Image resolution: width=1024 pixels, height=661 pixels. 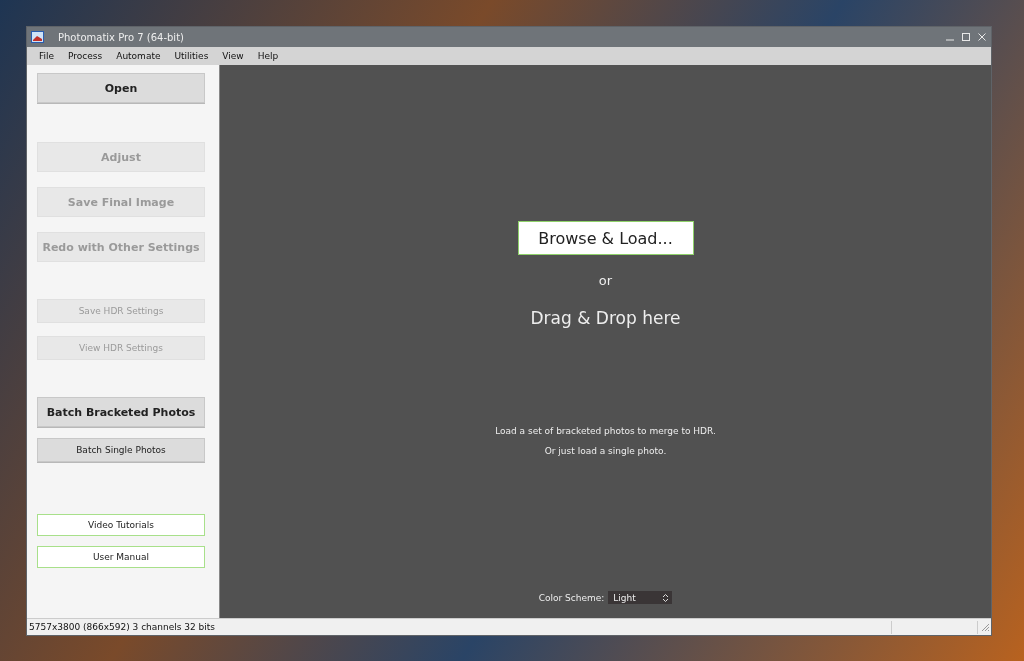 What do you see at coordinates (121, 37) in the screenshot?
I see `window-title: Photomatix Pro 7 (64-bit)` at bounding box center [121, 37].